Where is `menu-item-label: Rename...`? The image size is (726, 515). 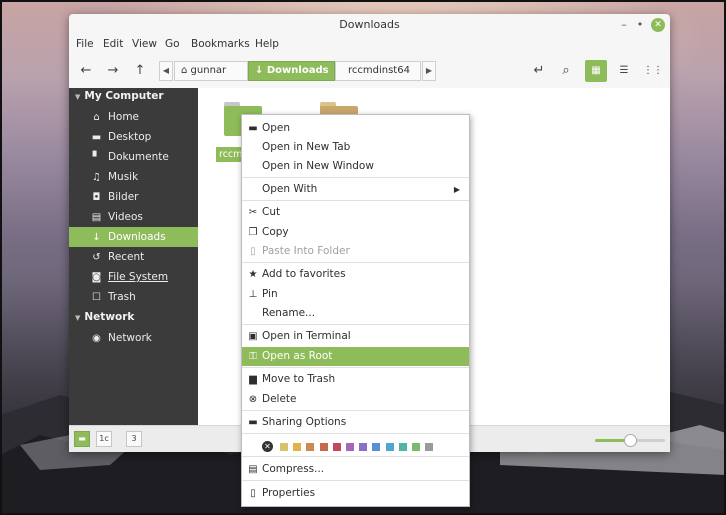
menu-item-label: Rename... is located at coordinates (289, 313).